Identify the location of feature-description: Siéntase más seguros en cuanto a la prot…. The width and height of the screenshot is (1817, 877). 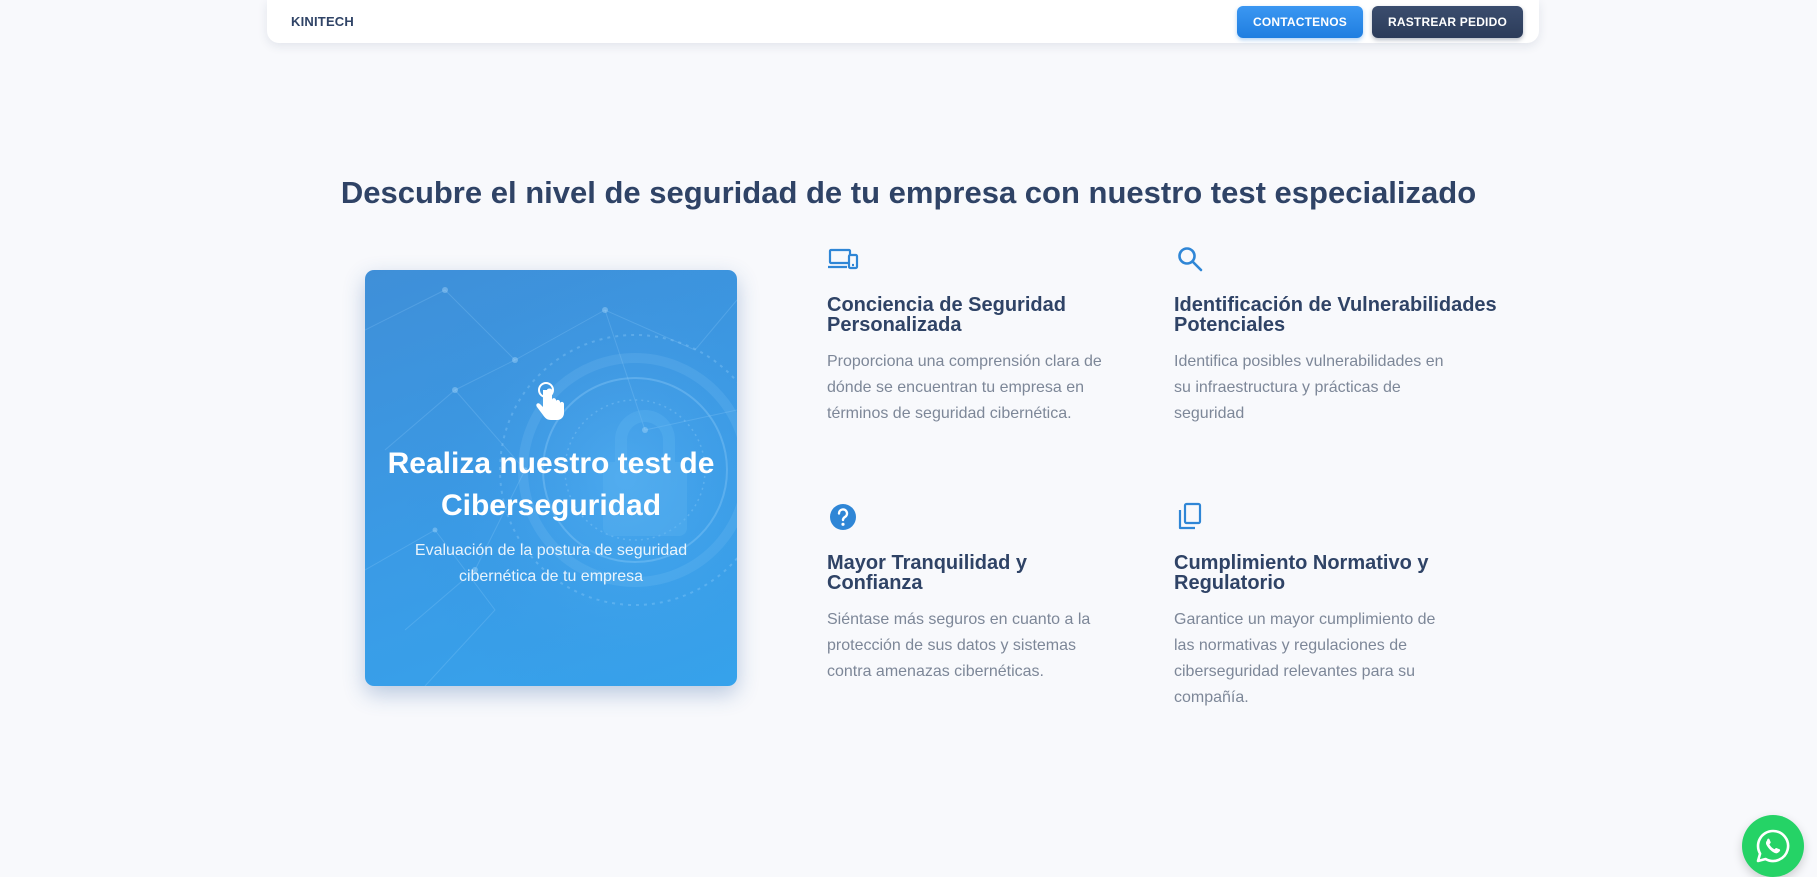
(959, 645).